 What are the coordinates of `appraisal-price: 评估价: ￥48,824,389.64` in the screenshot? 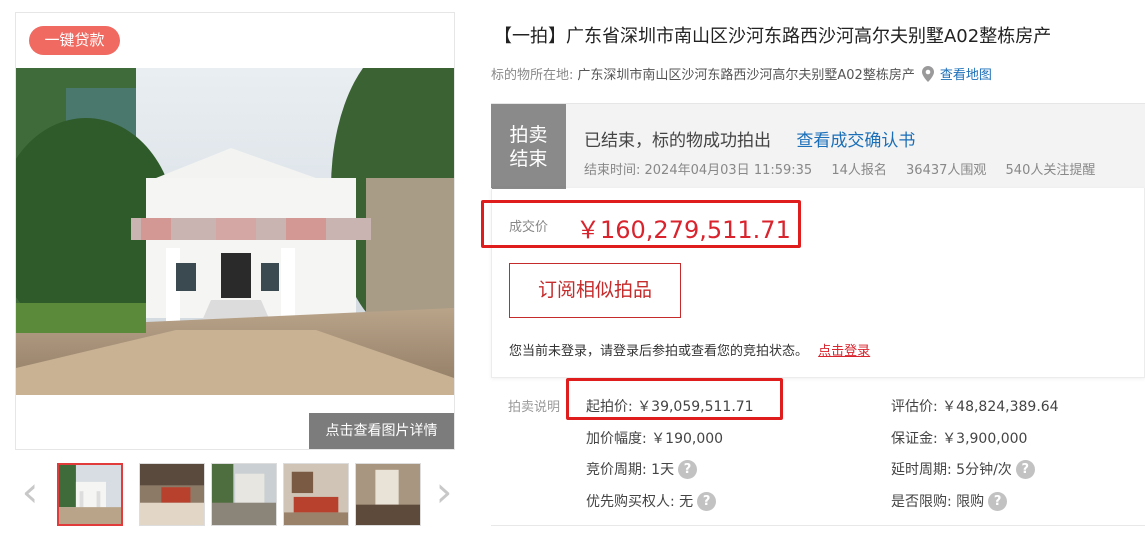 It's located at (975, 407).